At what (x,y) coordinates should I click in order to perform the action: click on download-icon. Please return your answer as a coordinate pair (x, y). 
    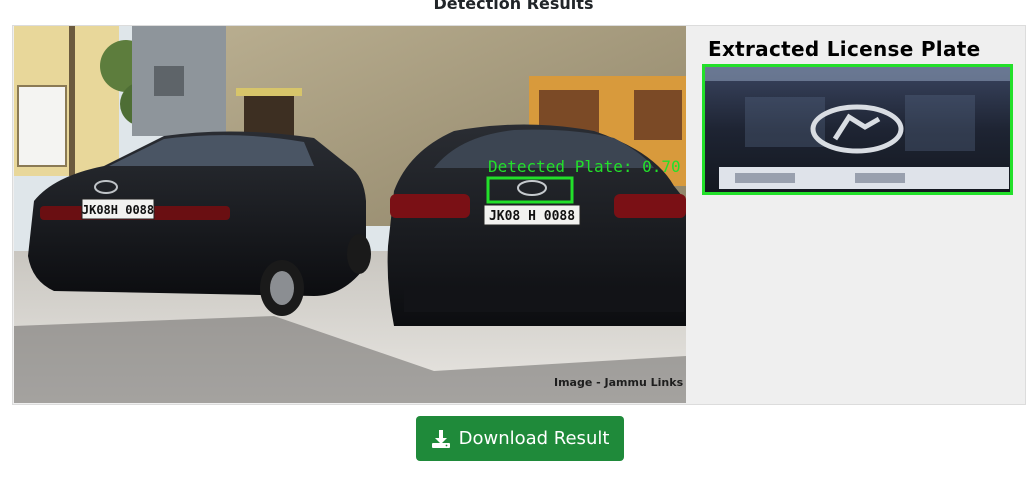
    Looking at the image, I should click on (440, 438).